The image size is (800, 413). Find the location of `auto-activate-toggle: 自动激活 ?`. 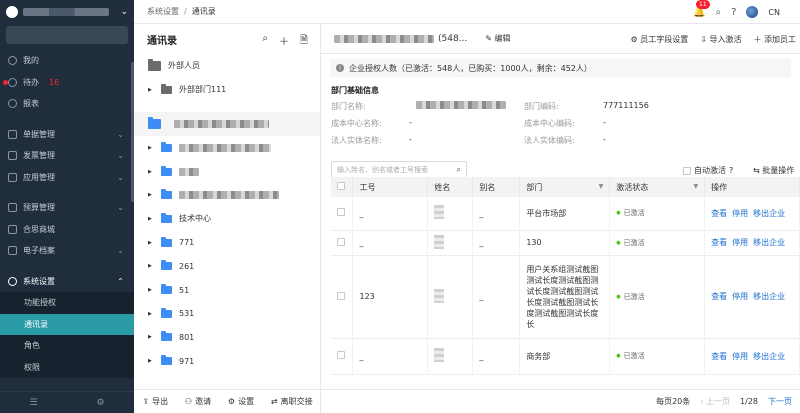

auto-activate-toggle: 自动激活 ? is located at coordinates (708, 170).